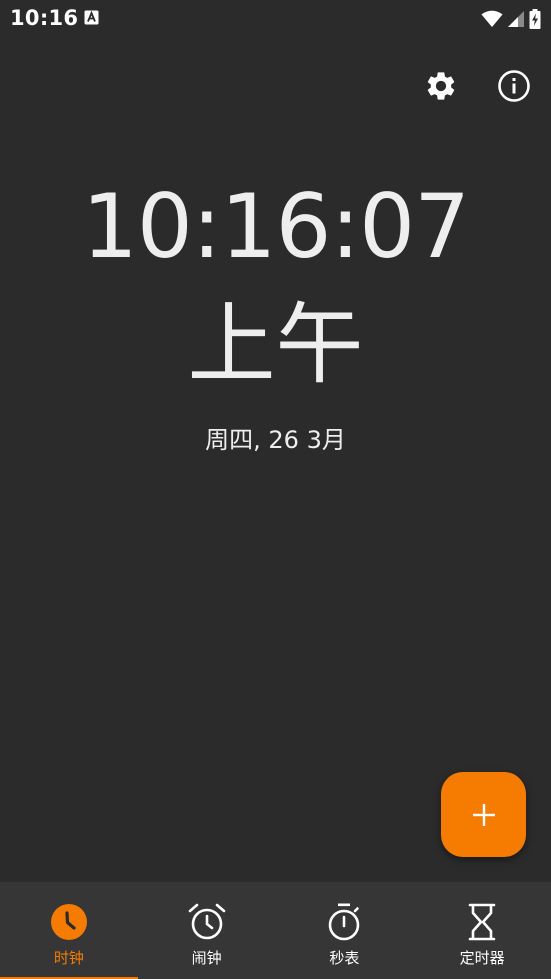  Describe the element at coordinates (206, 958) in the screenshot. I see `nav-label-alarm: 闹钟` at that location.